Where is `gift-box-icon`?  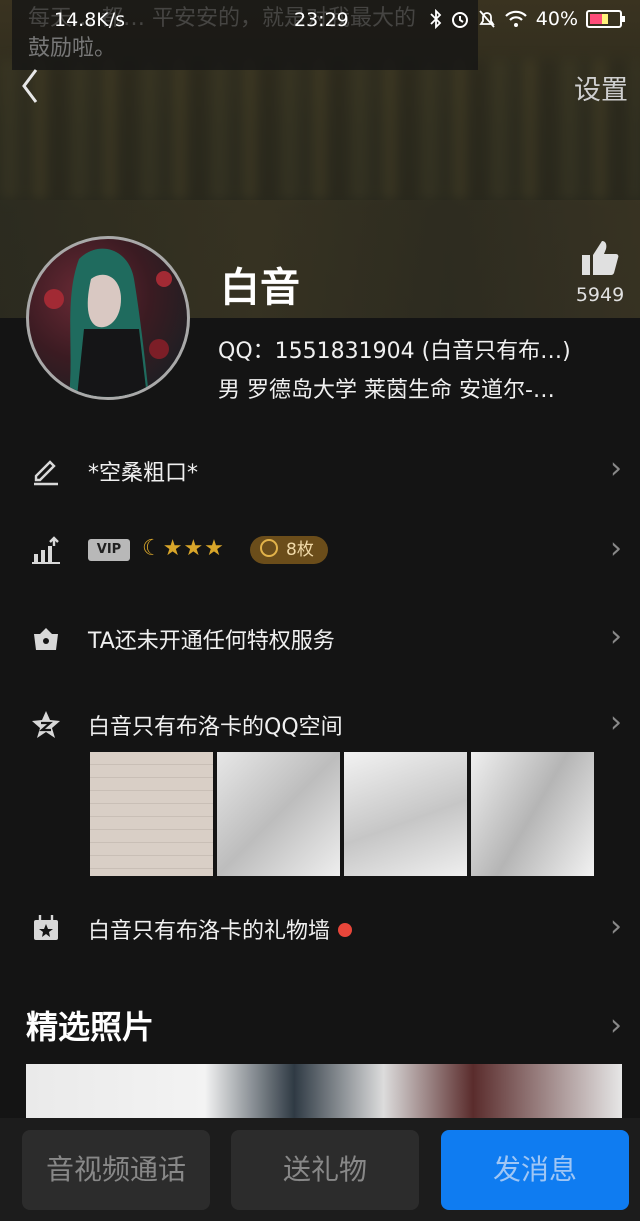 gift-box-icon is located at coordinates (46, 927).